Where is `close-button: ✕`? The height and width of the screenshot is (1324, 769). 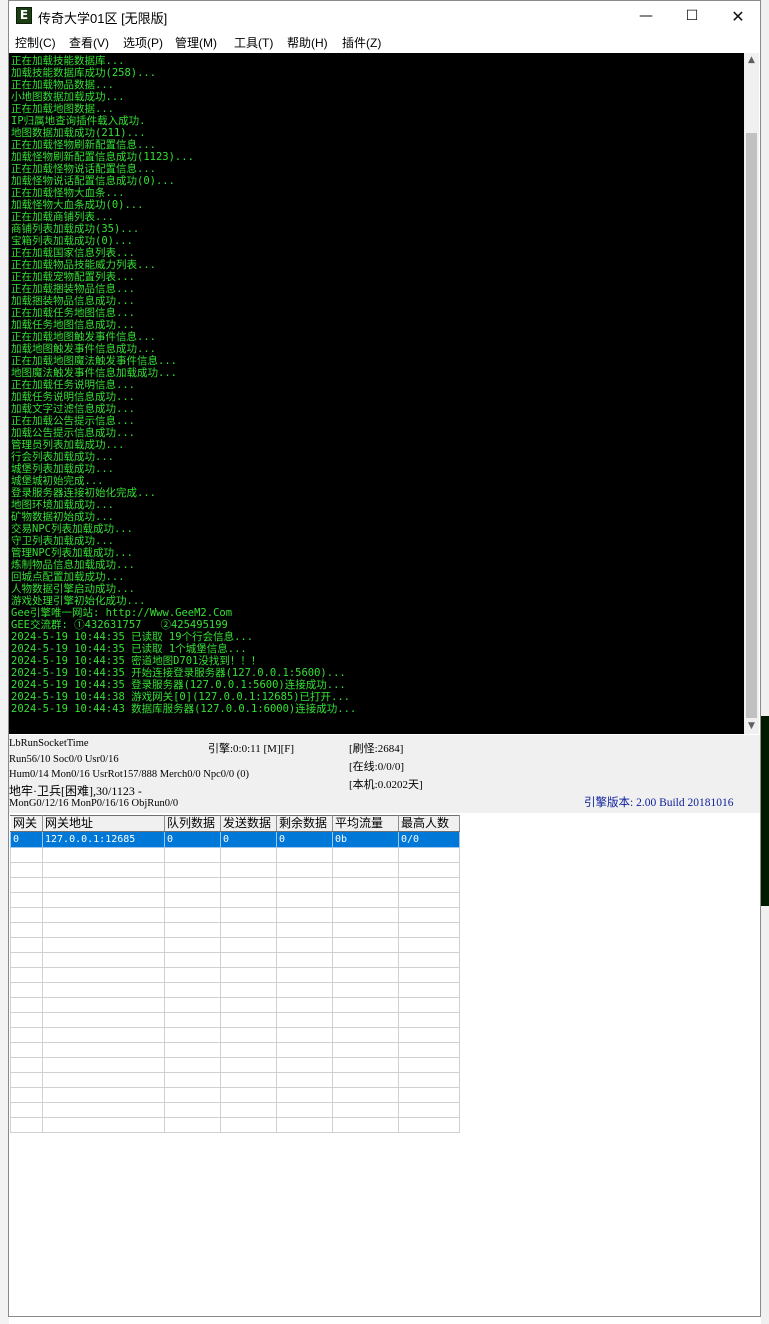
close-button: ✕ is located at coordinates (737, 16).